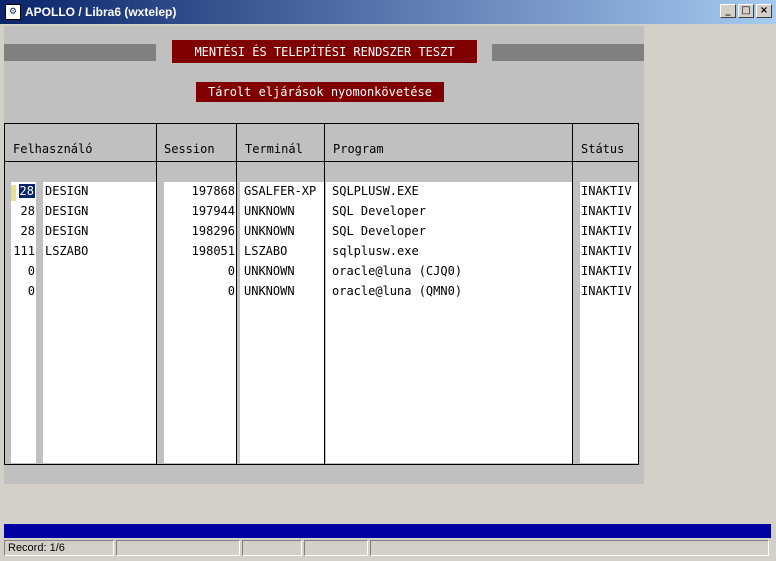 This screenshot has width=776, height=561. Describe the element at coordinates (23, 252) in the screenshot. I see `row-id-cell: 111` at that location.